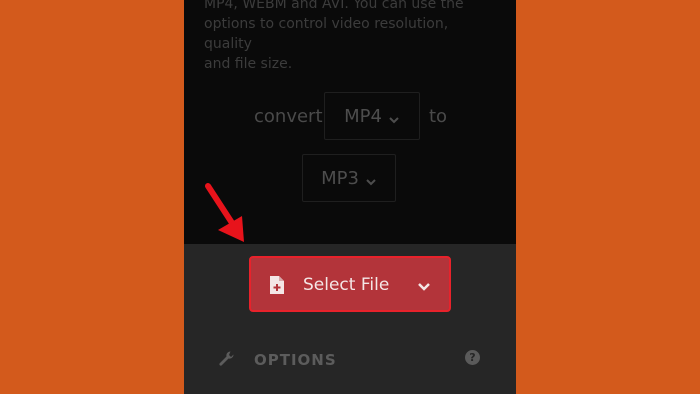 The width and height of the screenshot is (700, 394). What do you see at coordinates (438, 116) in the screenshot?
I see `to-label: to` at bounding box center [438, 116].